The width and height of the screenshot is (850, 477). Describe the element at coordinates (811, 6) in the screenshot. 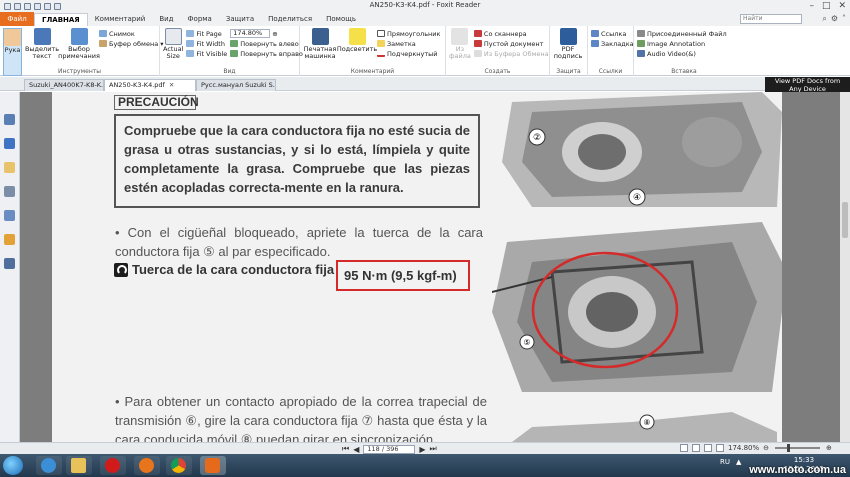

I see `minimize-icon: –` at that location.